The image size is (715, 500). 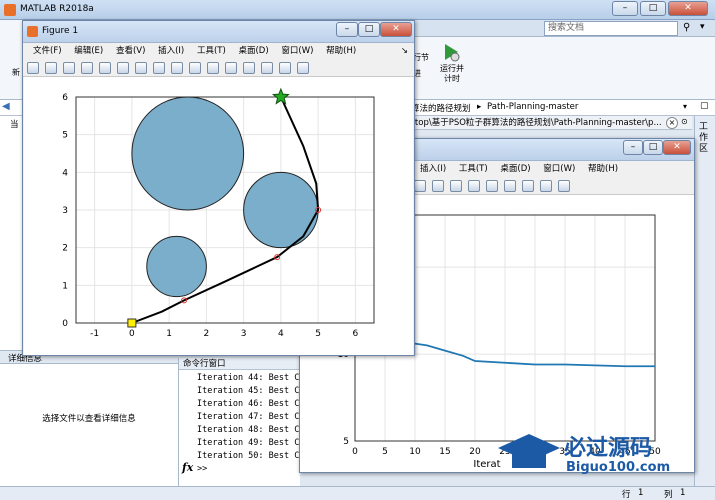 I want to click on current-folder-header: 当, so click(x=14, y=125).